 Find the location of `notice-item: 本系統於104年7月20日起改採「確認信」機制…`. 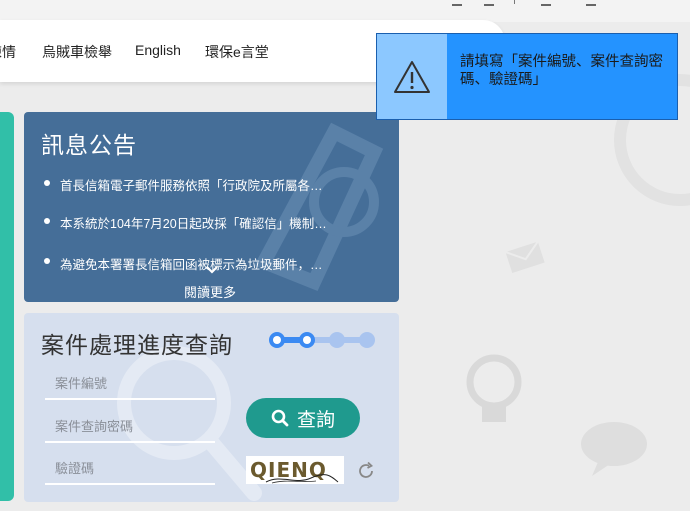

notice-item: 本系統於104年7月20日起改採「確認信」機制… is located at coordinates (212, 222).